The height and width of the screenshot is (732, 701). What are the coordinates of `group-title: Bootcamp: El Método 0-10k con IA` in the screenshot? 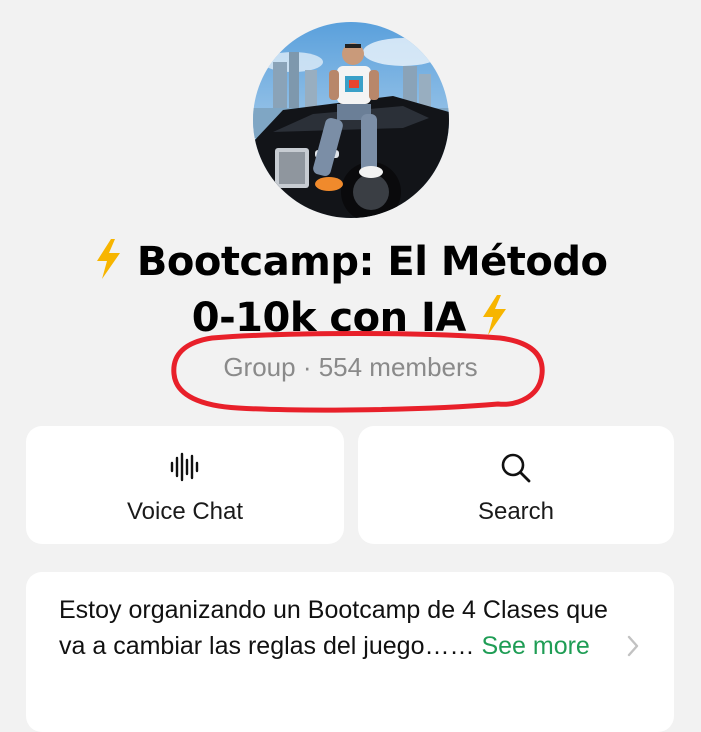 It's located at (350, 292).